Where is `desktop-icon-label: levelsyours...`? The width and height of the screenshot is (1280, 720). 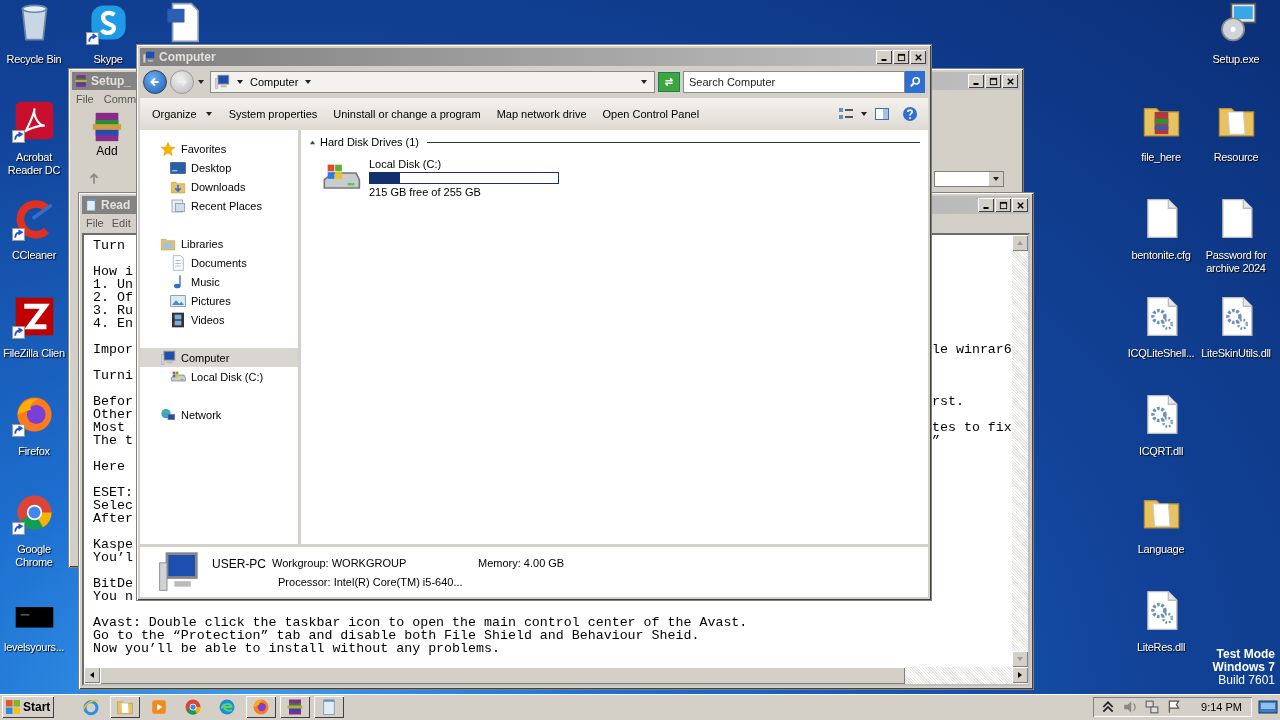
desktop-icon-label: levelsyours... is located at coordinates (34, 647).